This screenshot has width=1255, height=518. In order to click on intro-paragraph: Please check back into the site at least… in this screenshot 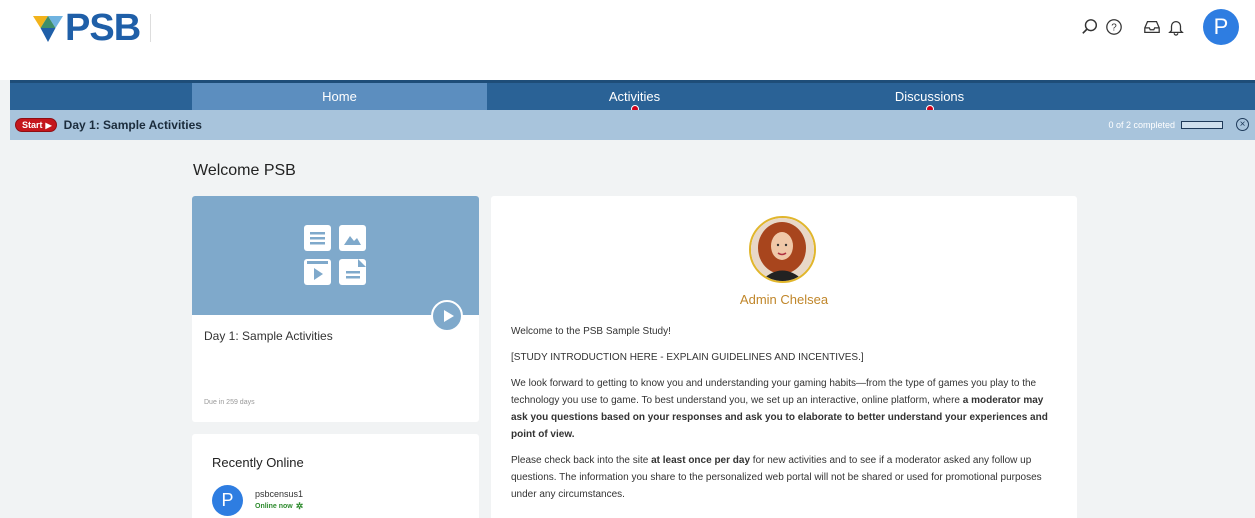, I will do `click(786, 477)`.